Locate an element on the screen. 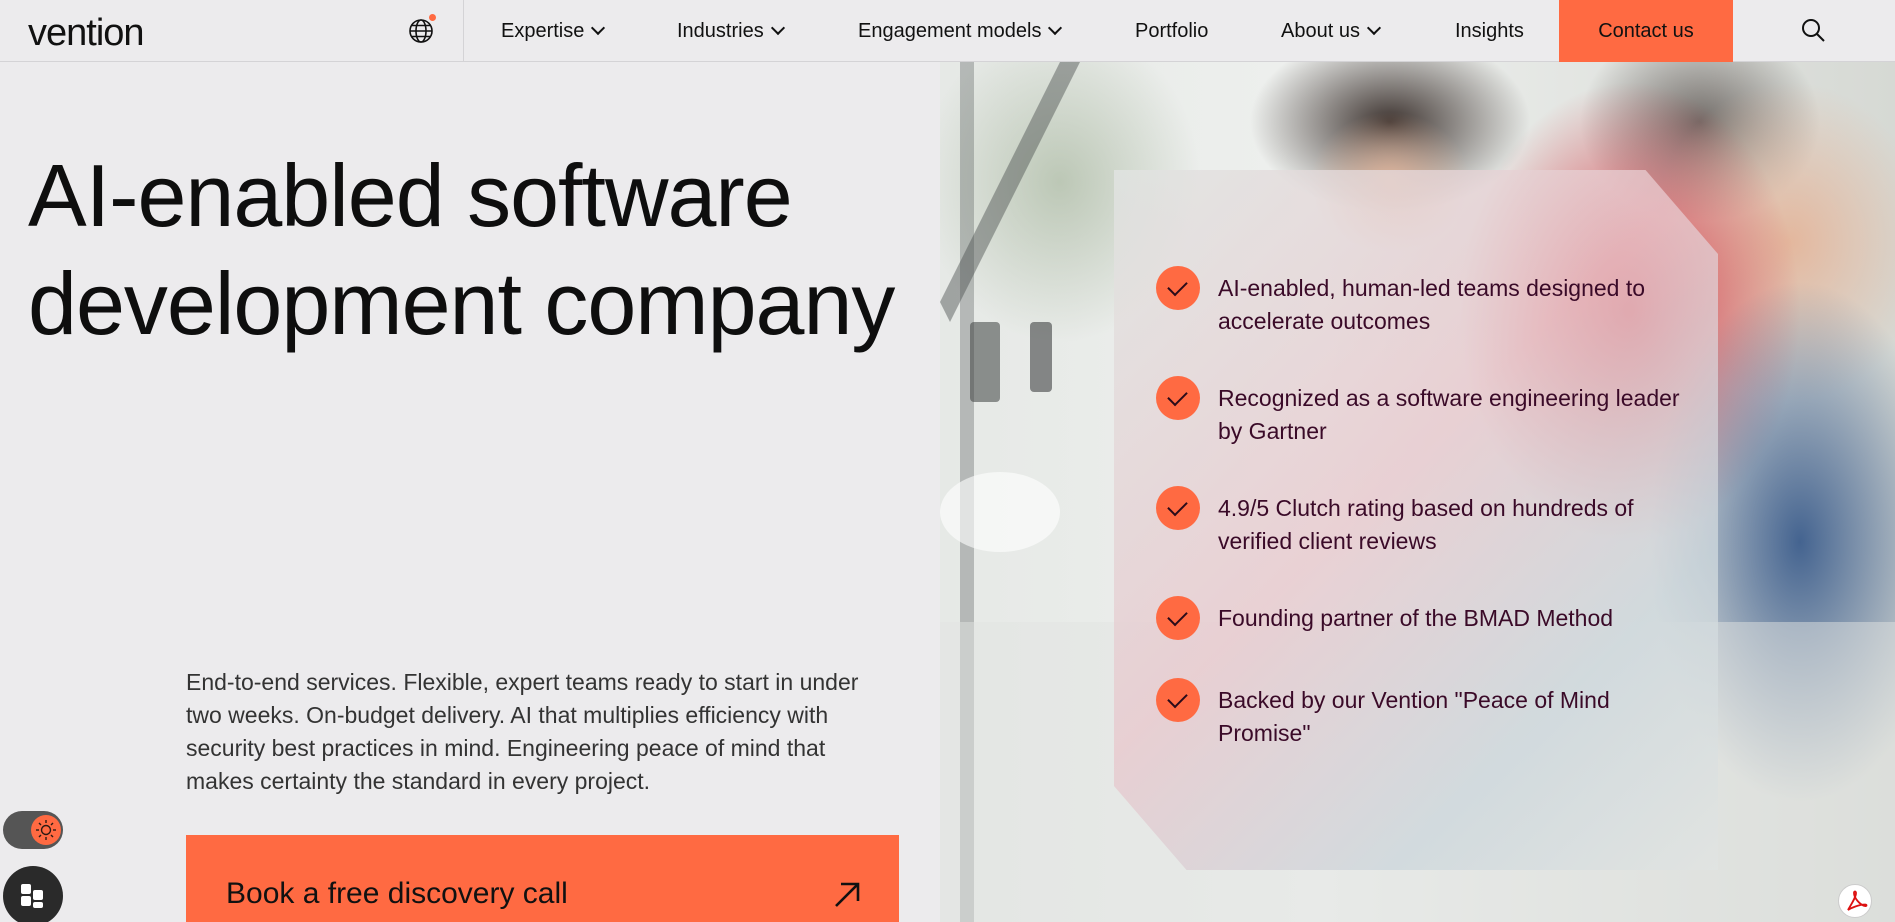  globe-icon is located at coordinates (421, 31).